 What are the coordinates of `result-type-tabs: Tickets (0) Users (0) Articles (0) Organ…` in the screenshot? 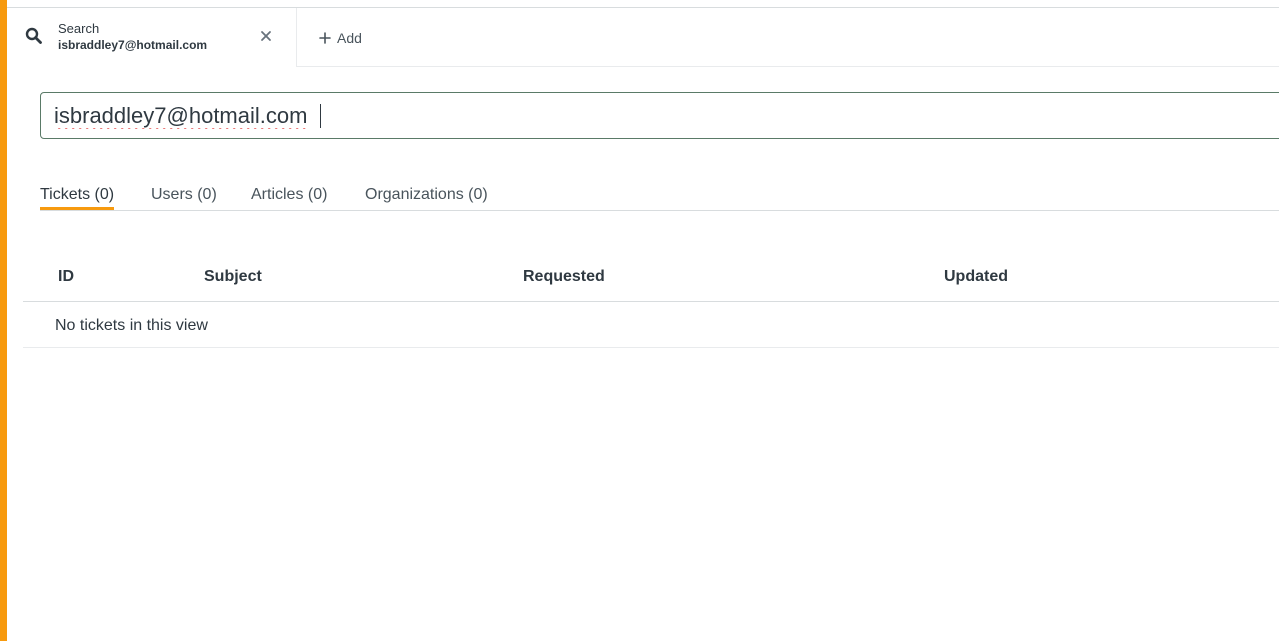 It's located at (659, 195).